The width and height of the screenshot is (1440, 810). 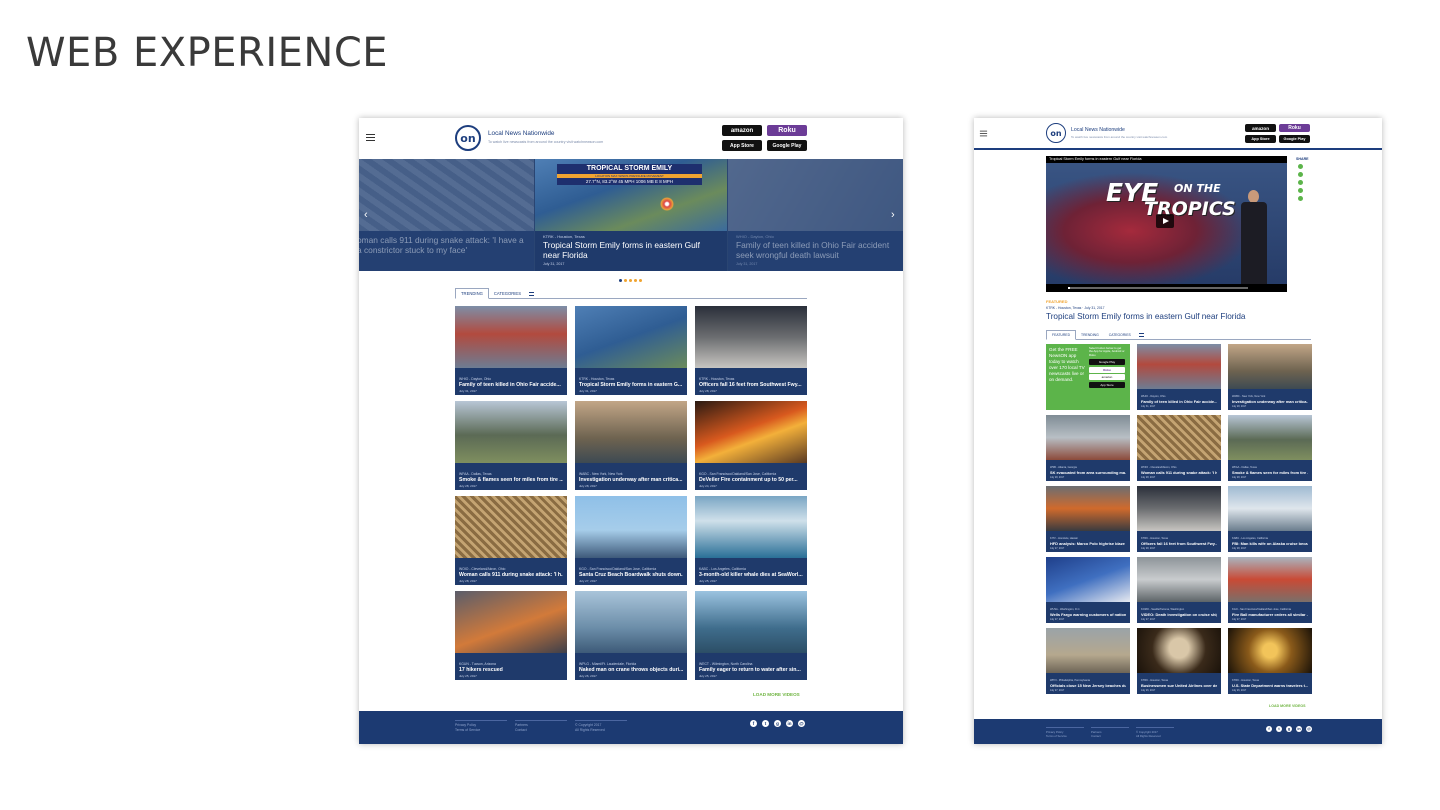 What do you see at coordinates (1158, 288) in the screenshot?
I see `progress-bar` at bounding box center [1158, 288].